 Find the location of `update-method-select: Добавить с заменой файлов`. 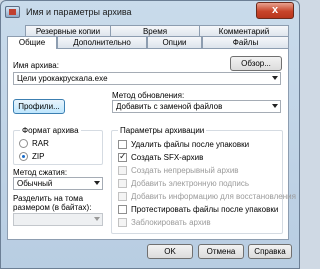

update-method-select: Добавить с заменой файлов is located at coordinates (196, 106).